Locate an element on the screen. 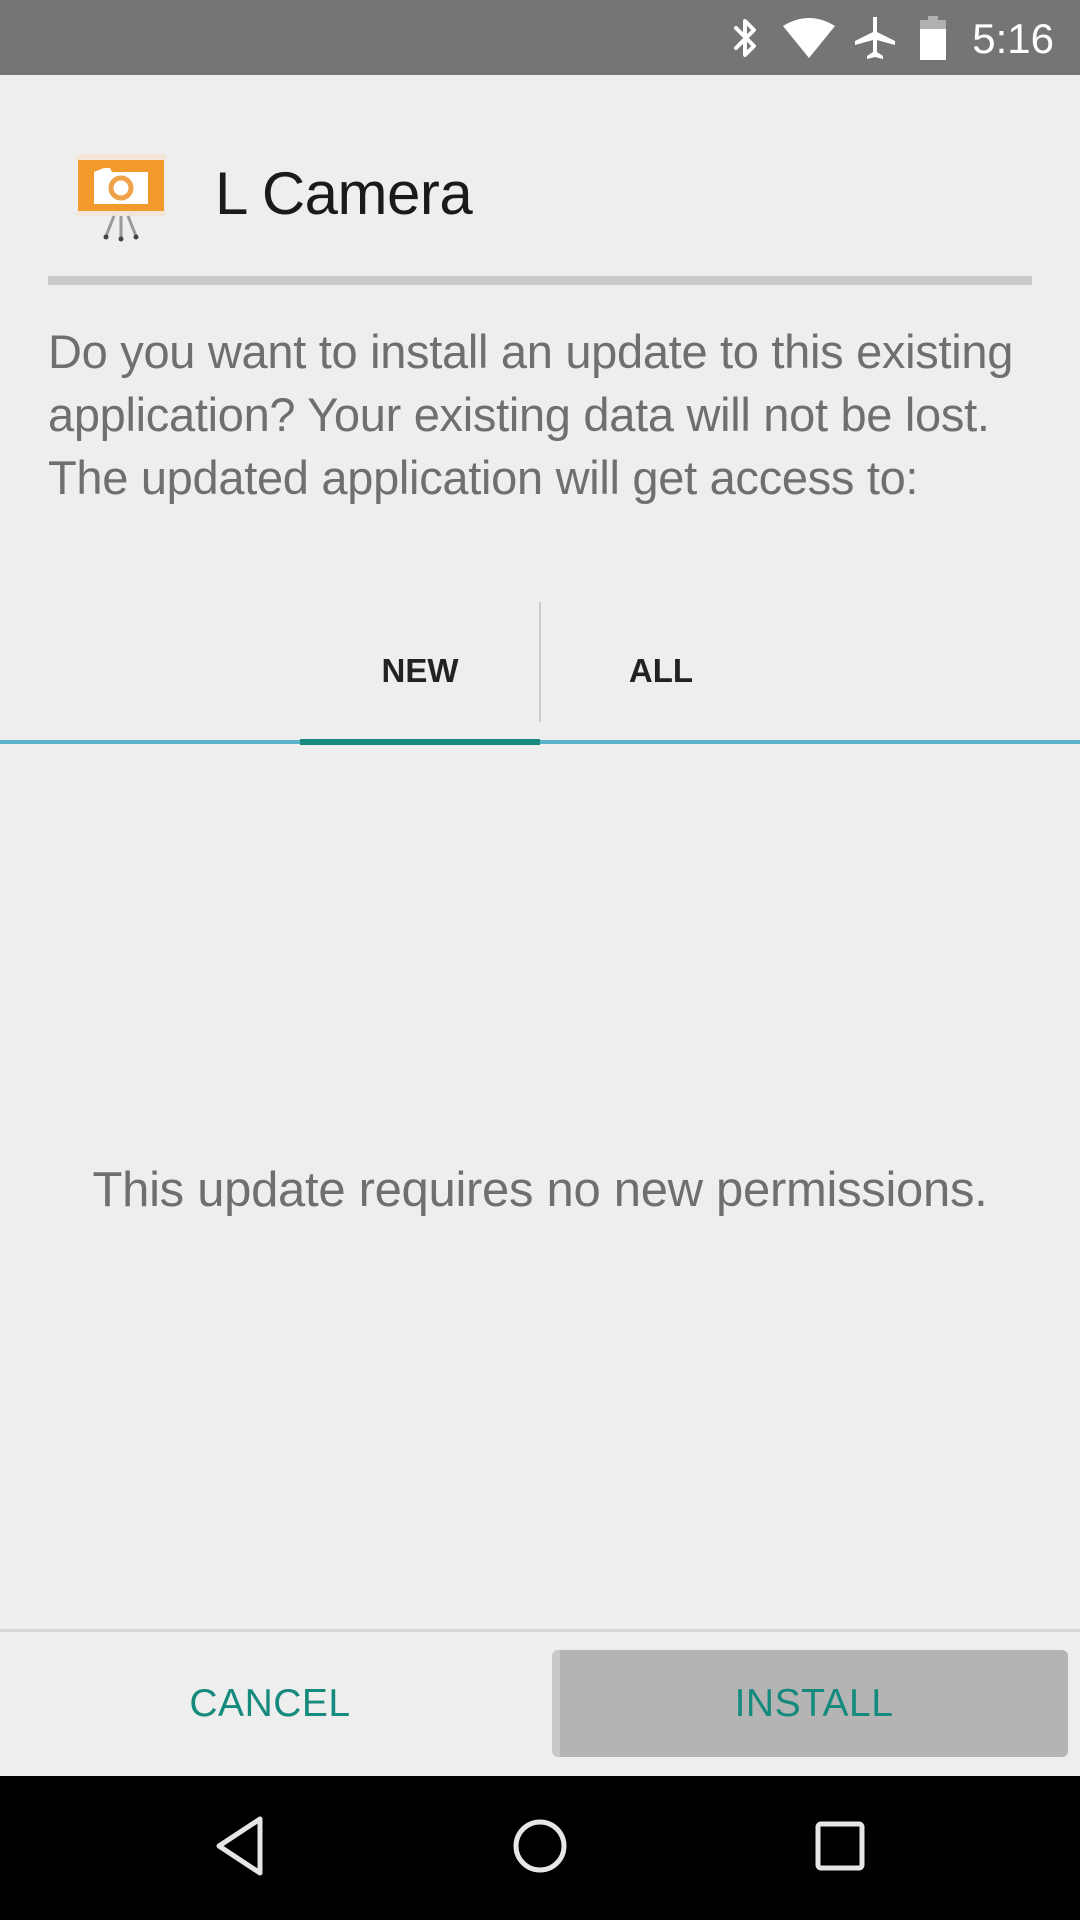 The height and width of the screenshot is (1920, 1080). recents-button is located at coordinates (840, 1848).